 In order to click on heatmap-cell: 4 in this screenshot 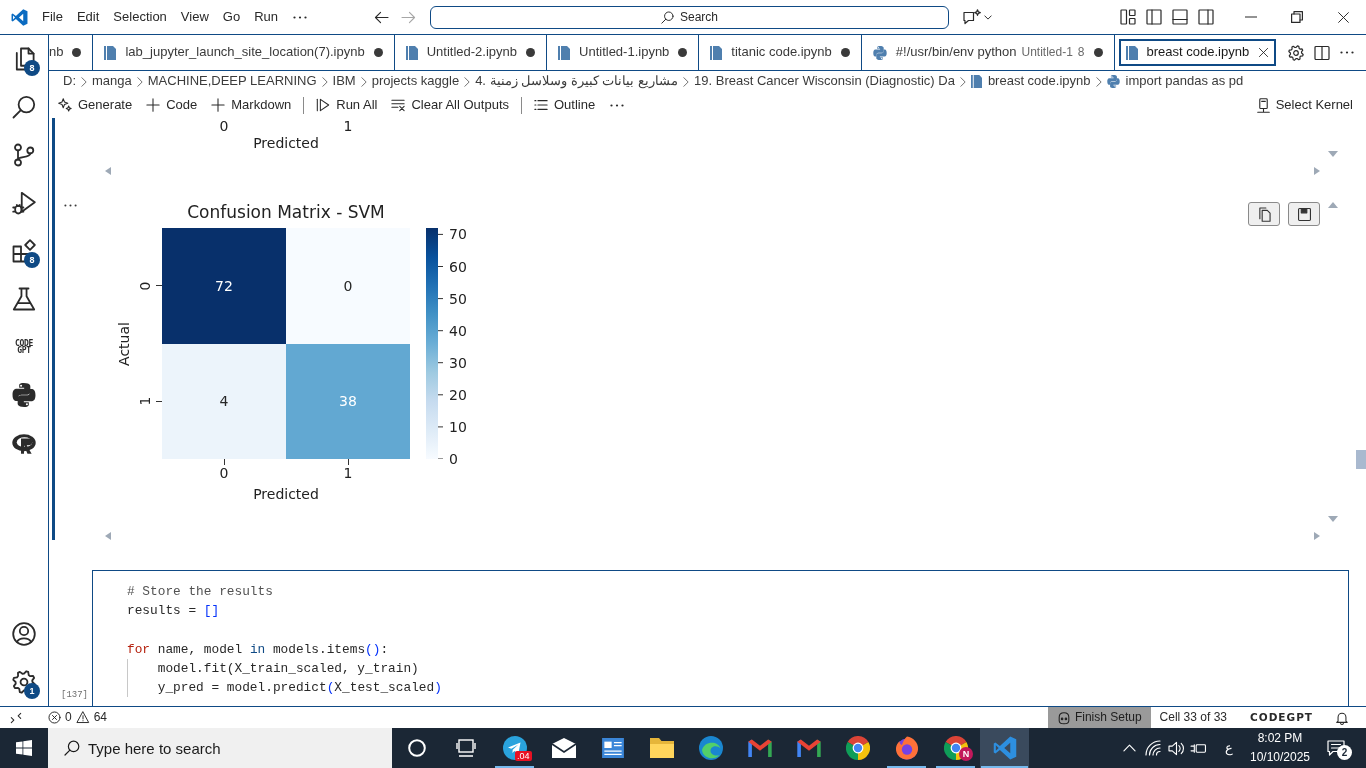, I will do `click(224, 401)`.